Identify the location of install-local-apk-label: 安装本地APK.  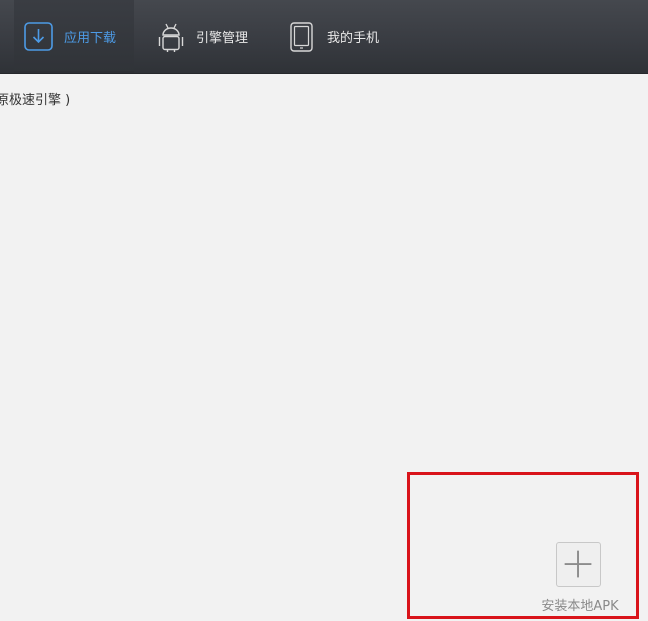
(580, 604).